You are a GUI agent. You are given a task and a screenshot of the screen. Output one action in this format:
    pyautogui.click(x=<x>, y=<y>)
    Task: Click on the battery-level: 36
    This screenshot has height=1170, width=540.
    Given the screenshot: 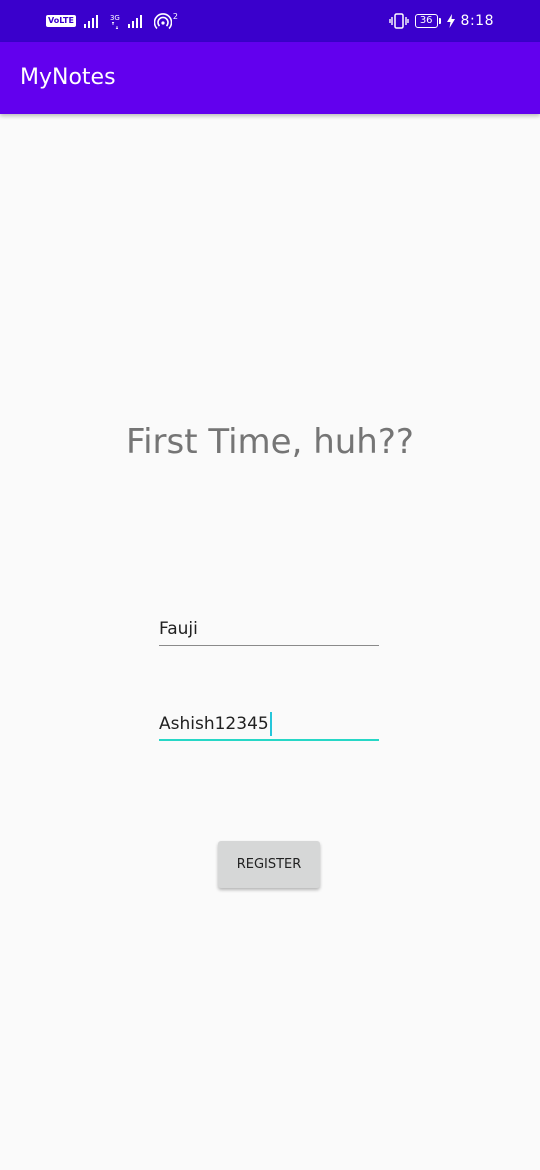 What is the action you would take?
    pyautogui.click(x=426, y=21)
    